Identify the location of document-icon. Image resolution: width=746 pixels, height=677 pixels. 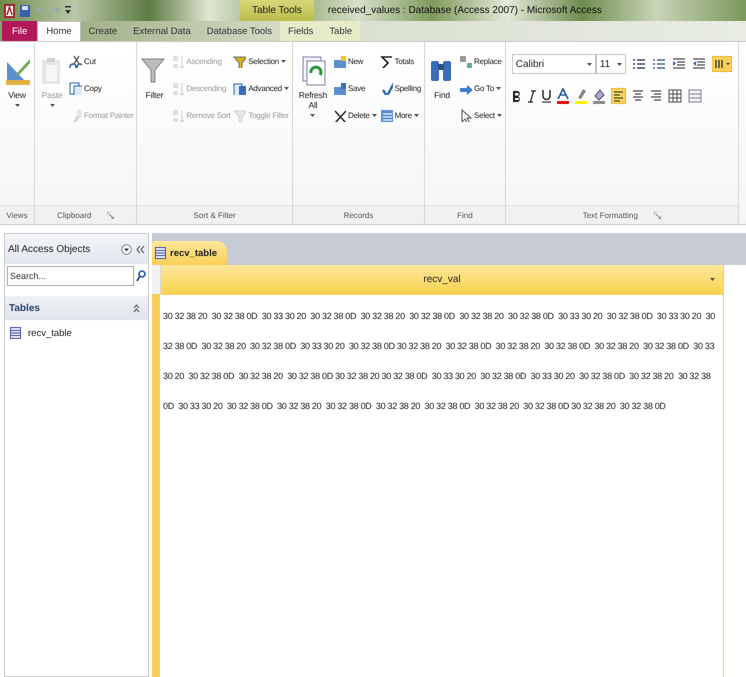
(239, 88).